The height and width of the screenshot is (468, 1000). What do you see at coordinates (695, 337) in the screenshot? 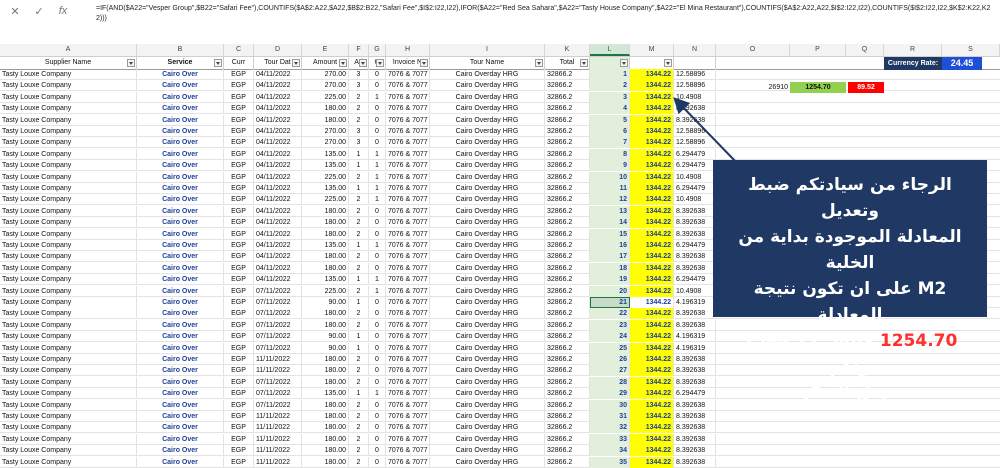
I see `cell-n: 4.196319` at bounding box center [695, 337].